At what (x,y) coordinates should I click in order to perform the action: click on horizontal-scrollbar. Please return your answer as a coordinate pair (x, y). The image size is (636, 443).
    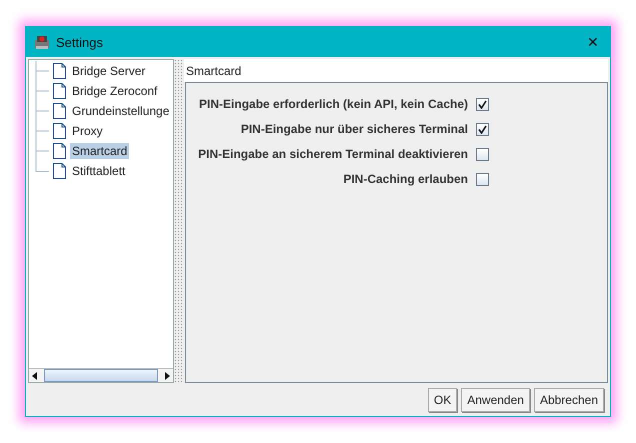
    Looking at the image, I should click on (101, 375).